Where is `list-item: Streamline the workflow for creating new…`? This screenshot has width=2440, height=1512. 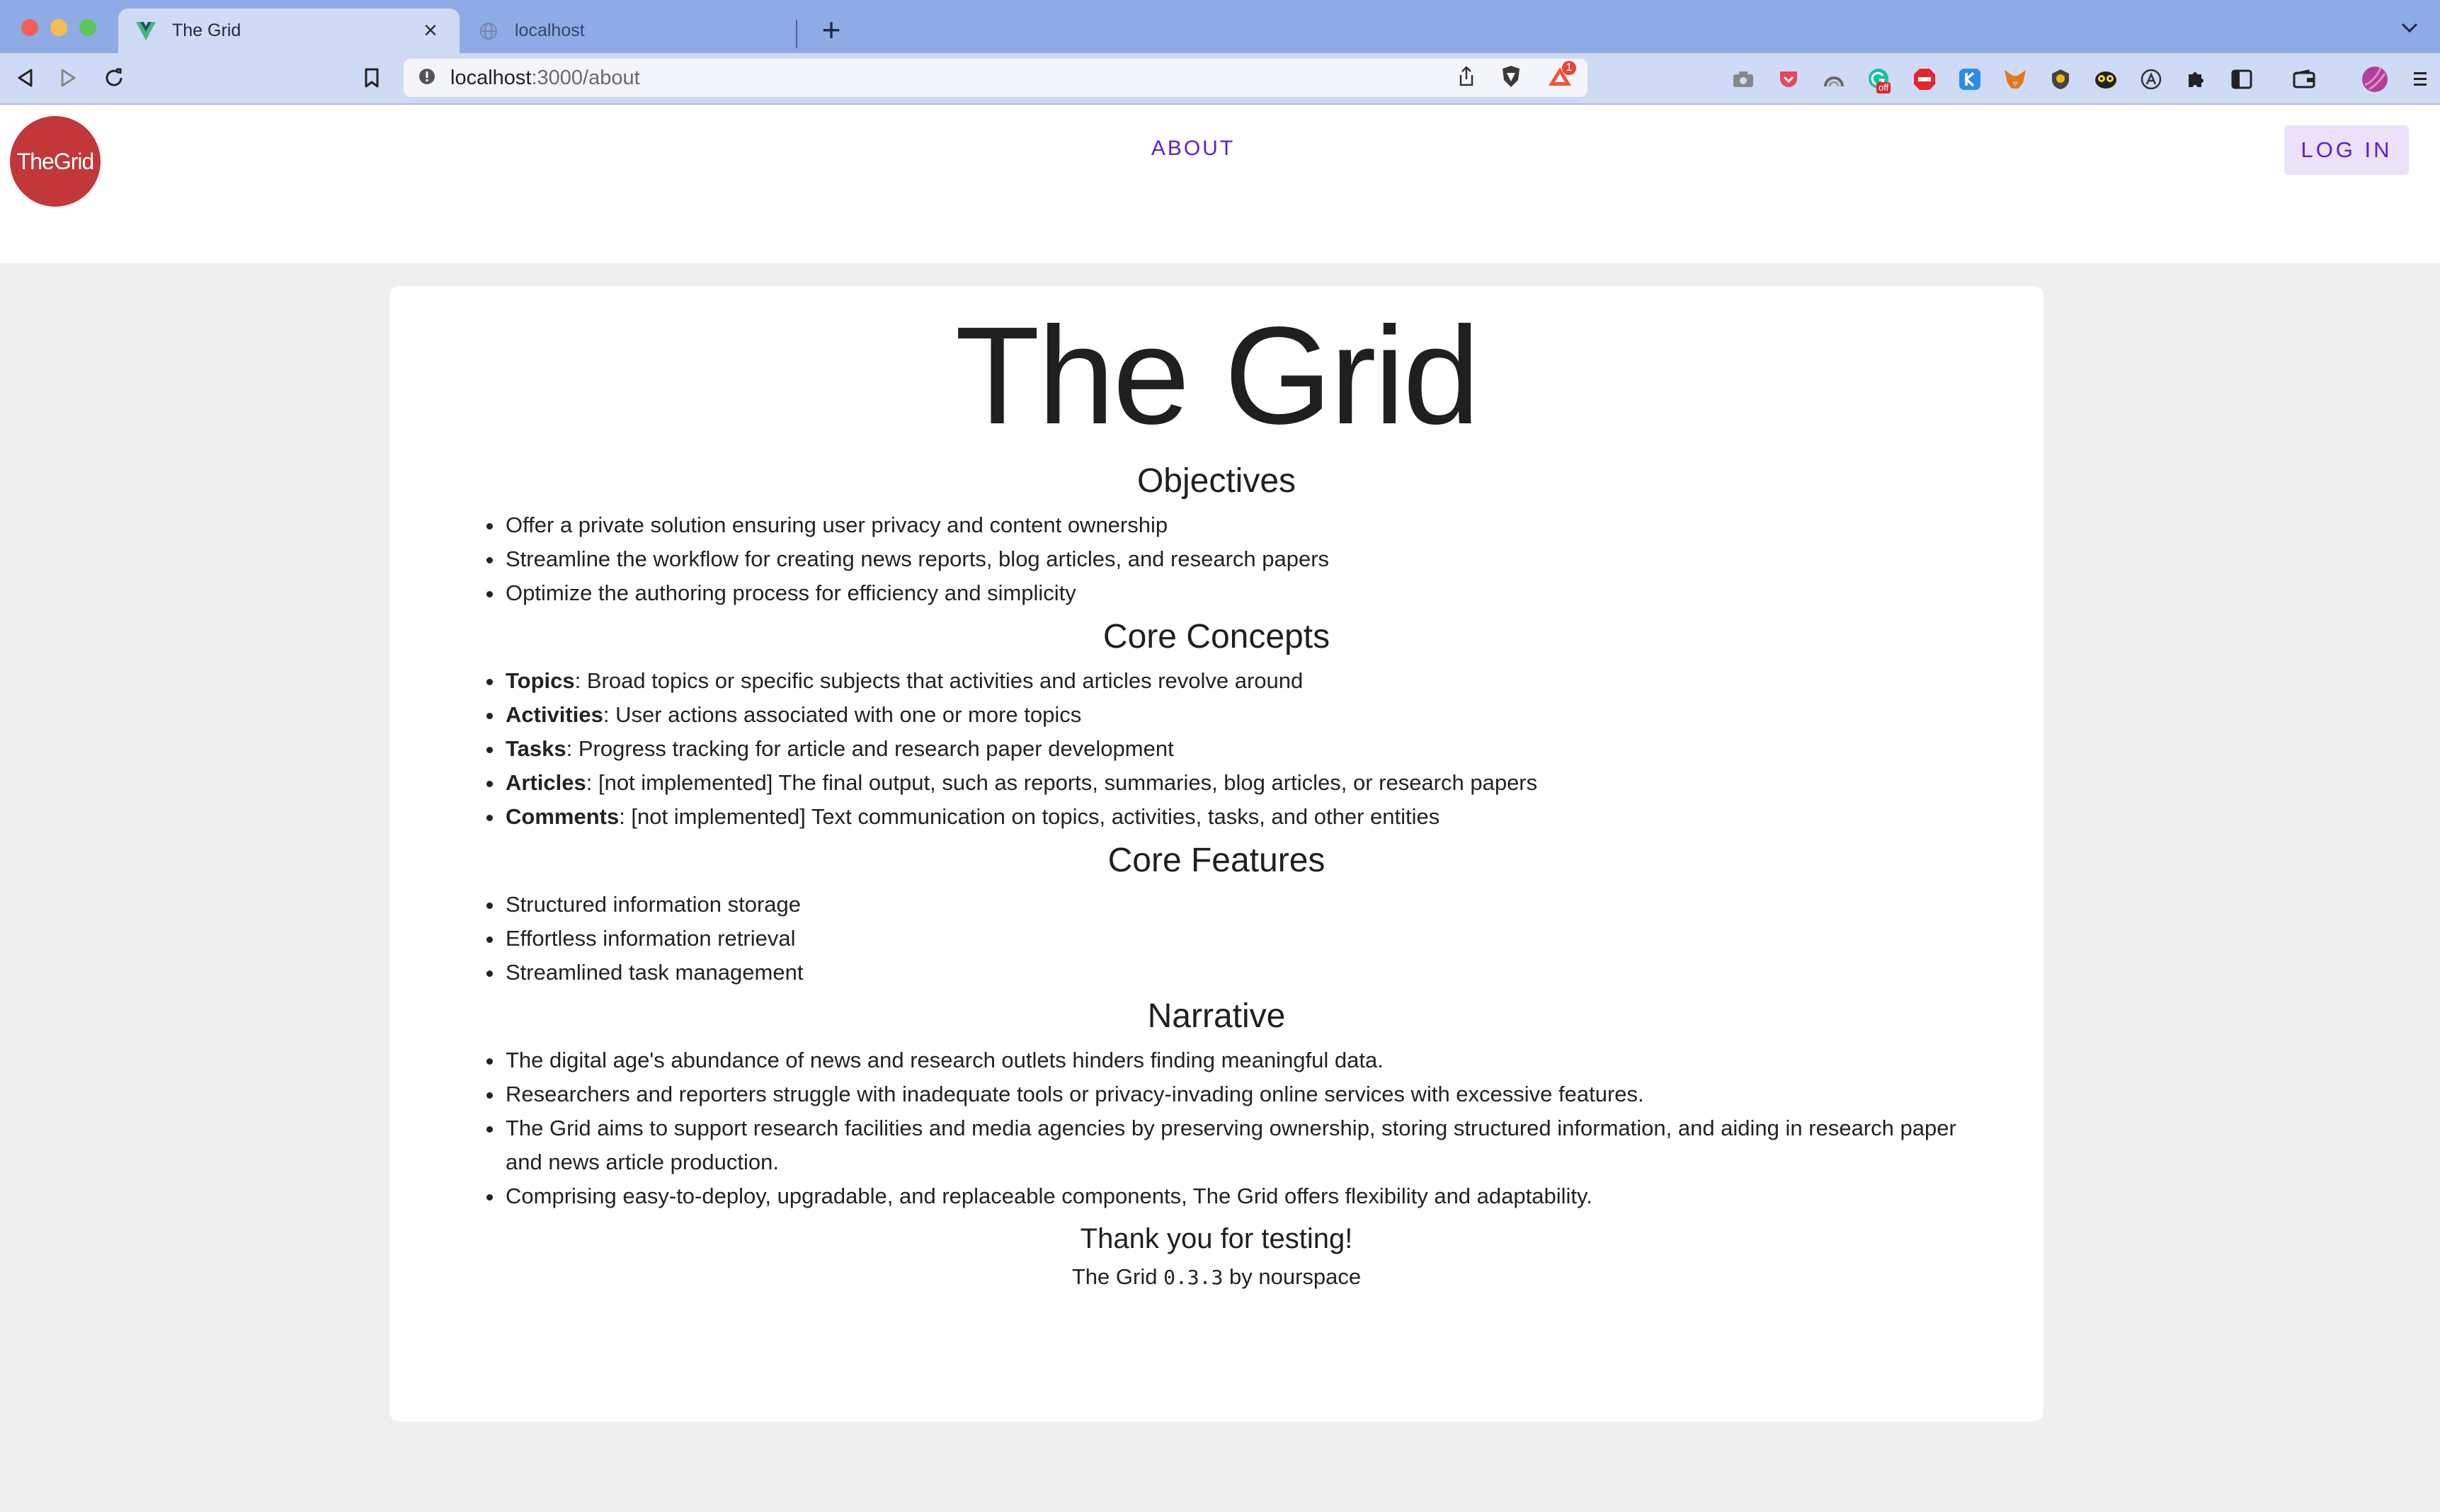
list-item: Streamline the workflow for creating new… is located at coordinates (1245, 559).